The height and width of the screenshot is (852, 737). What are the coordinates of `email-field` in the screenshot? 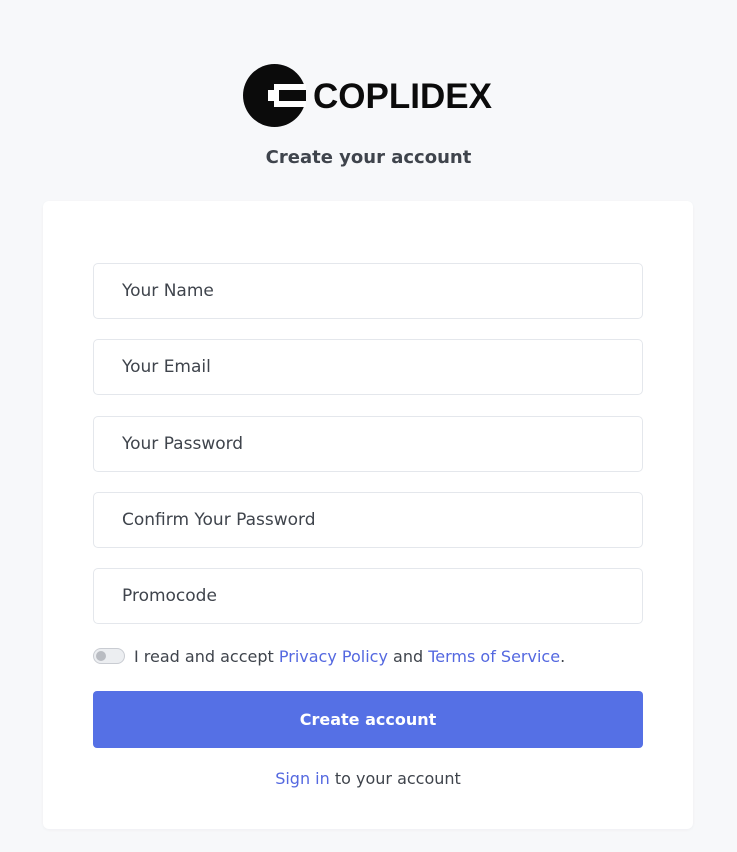 It's located at (368, 367).